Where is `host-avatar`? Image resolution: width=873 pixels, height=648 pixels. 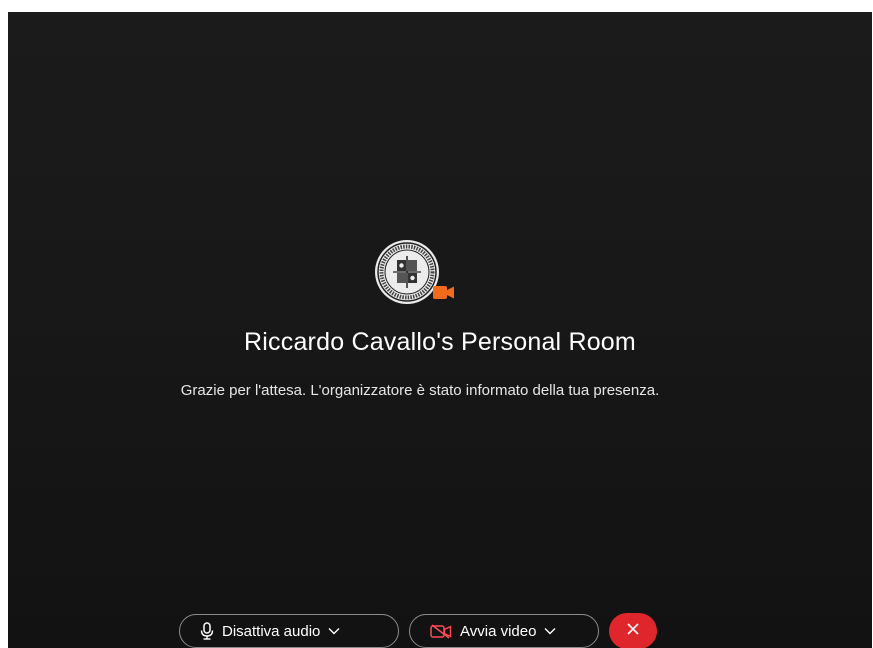 host-avatar is located at coordinates (407, 272).